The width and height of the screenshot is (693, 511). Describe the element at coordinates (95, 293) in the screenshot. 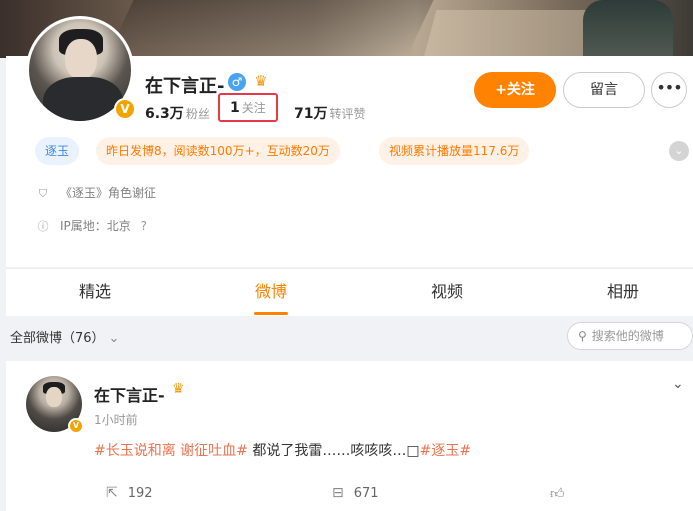

I see `tab-featured: 精选` at that location.